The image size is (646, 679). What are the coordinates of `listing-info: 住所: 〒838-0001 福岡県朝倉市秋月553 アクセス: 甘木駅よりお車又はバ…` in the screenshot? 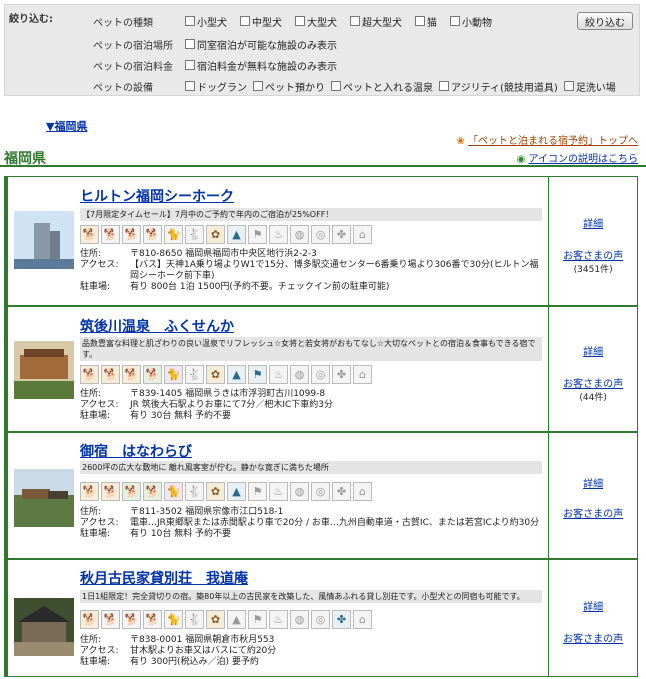 It's located at (178, 651).